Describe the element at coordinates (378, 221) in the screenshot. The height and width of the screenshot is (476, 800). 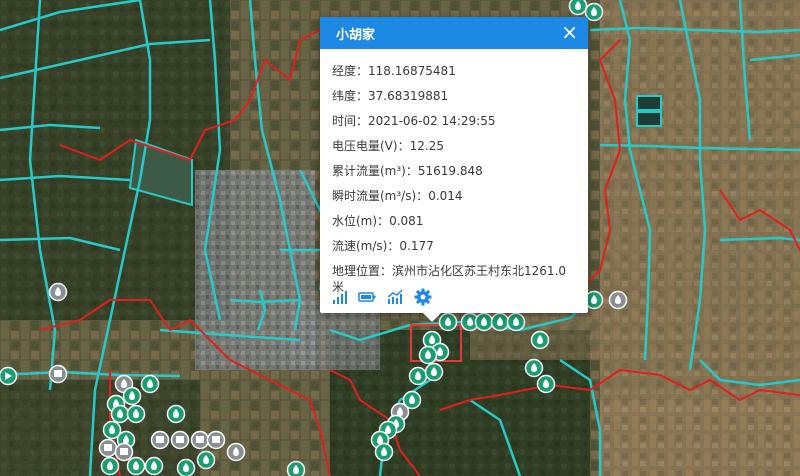
I see `field-water-level: 水位(m)：0.081` at that location.